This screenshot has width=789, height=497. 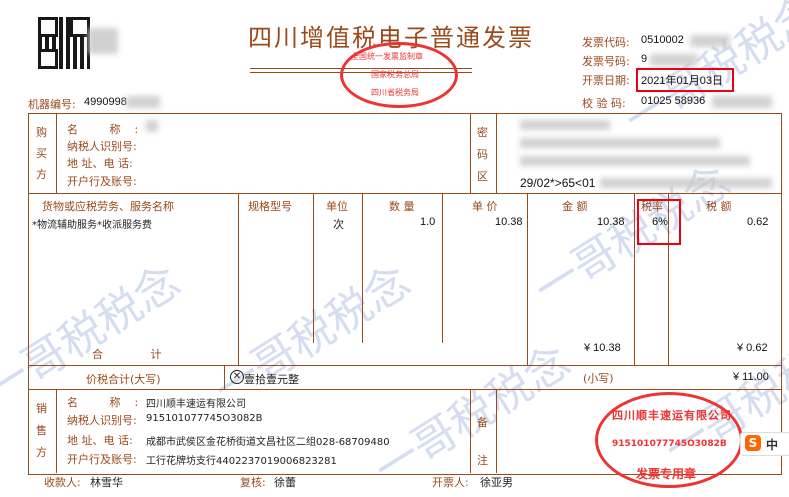 I want to click on buyer-addr-label: 地 址、电 话:, so click(x=100, y=163).